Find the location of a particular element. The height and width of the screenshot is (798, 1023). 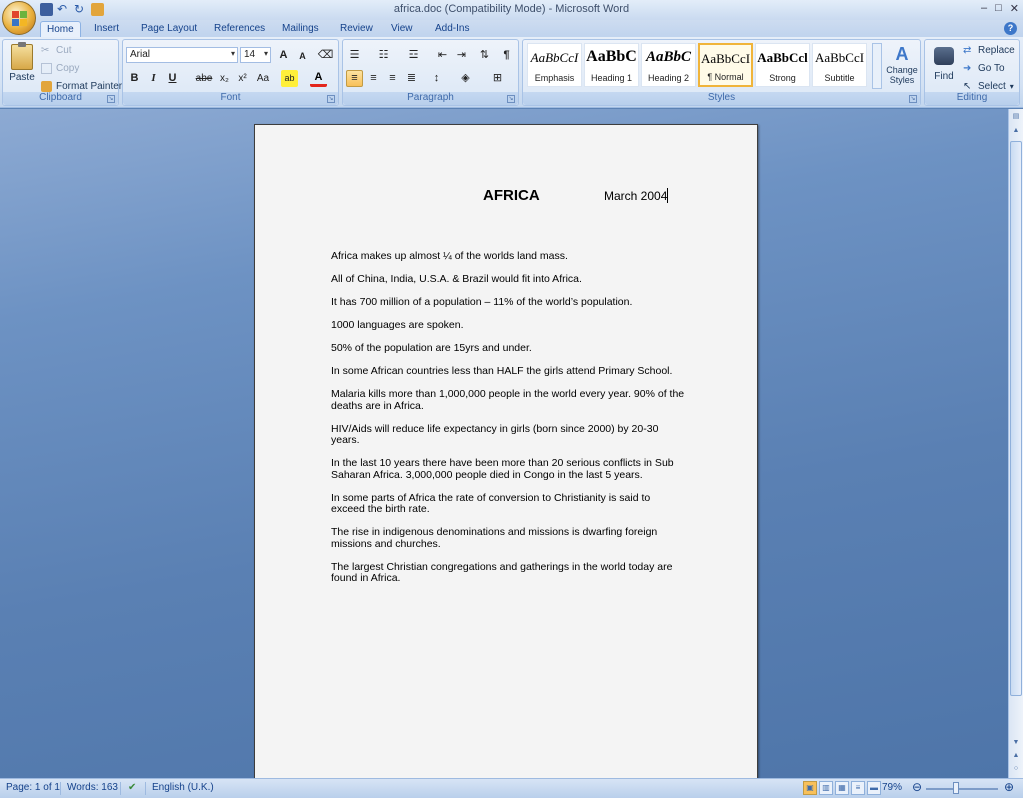

line-spacing-icon: ↕ is located at coordinates (436, 78).